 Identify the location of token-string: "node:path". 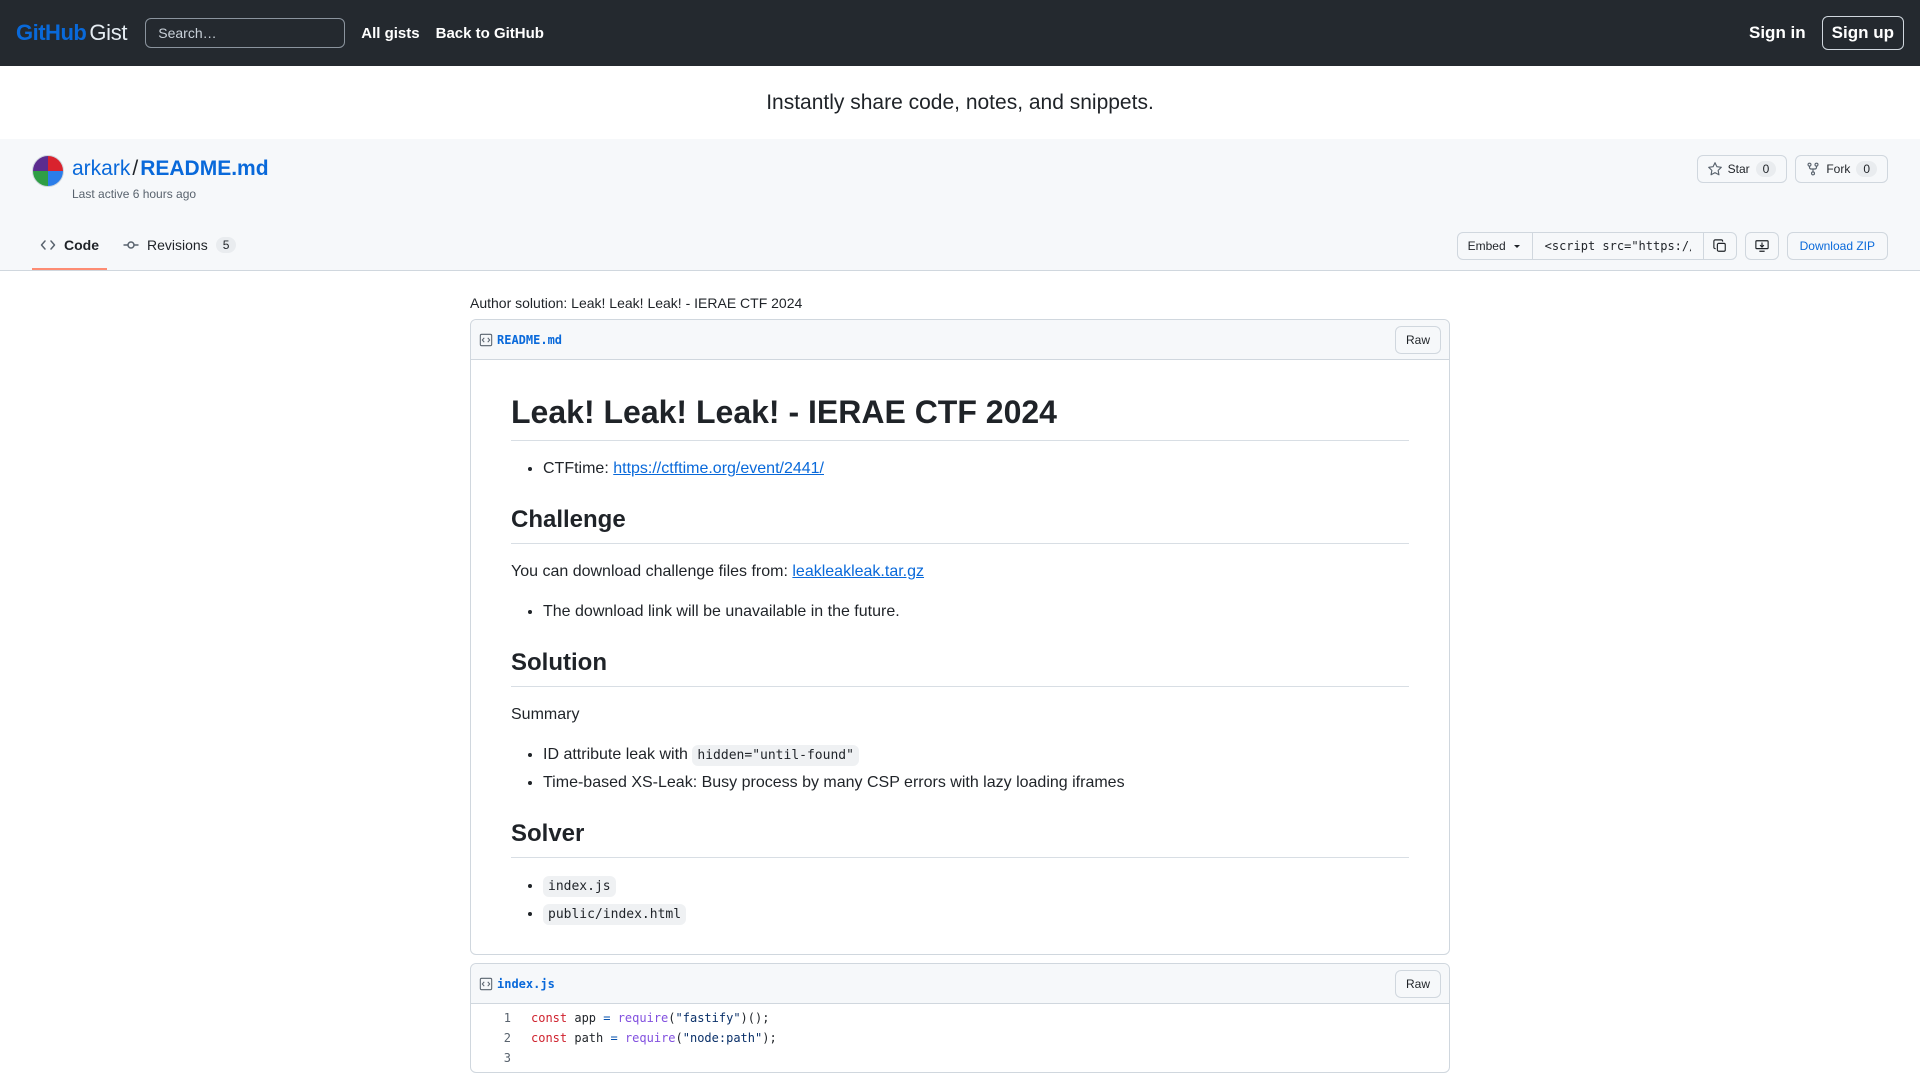
(722, 1038).